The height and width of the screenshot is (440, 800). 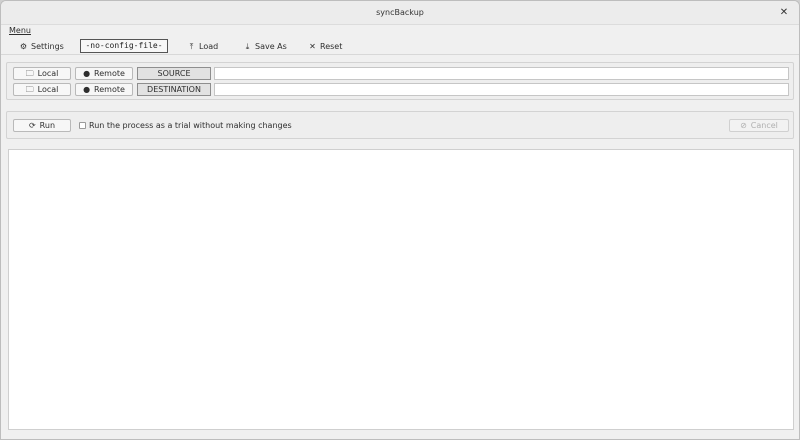 I want to click on window-title: syncBackup, so click(x=400, y=12).